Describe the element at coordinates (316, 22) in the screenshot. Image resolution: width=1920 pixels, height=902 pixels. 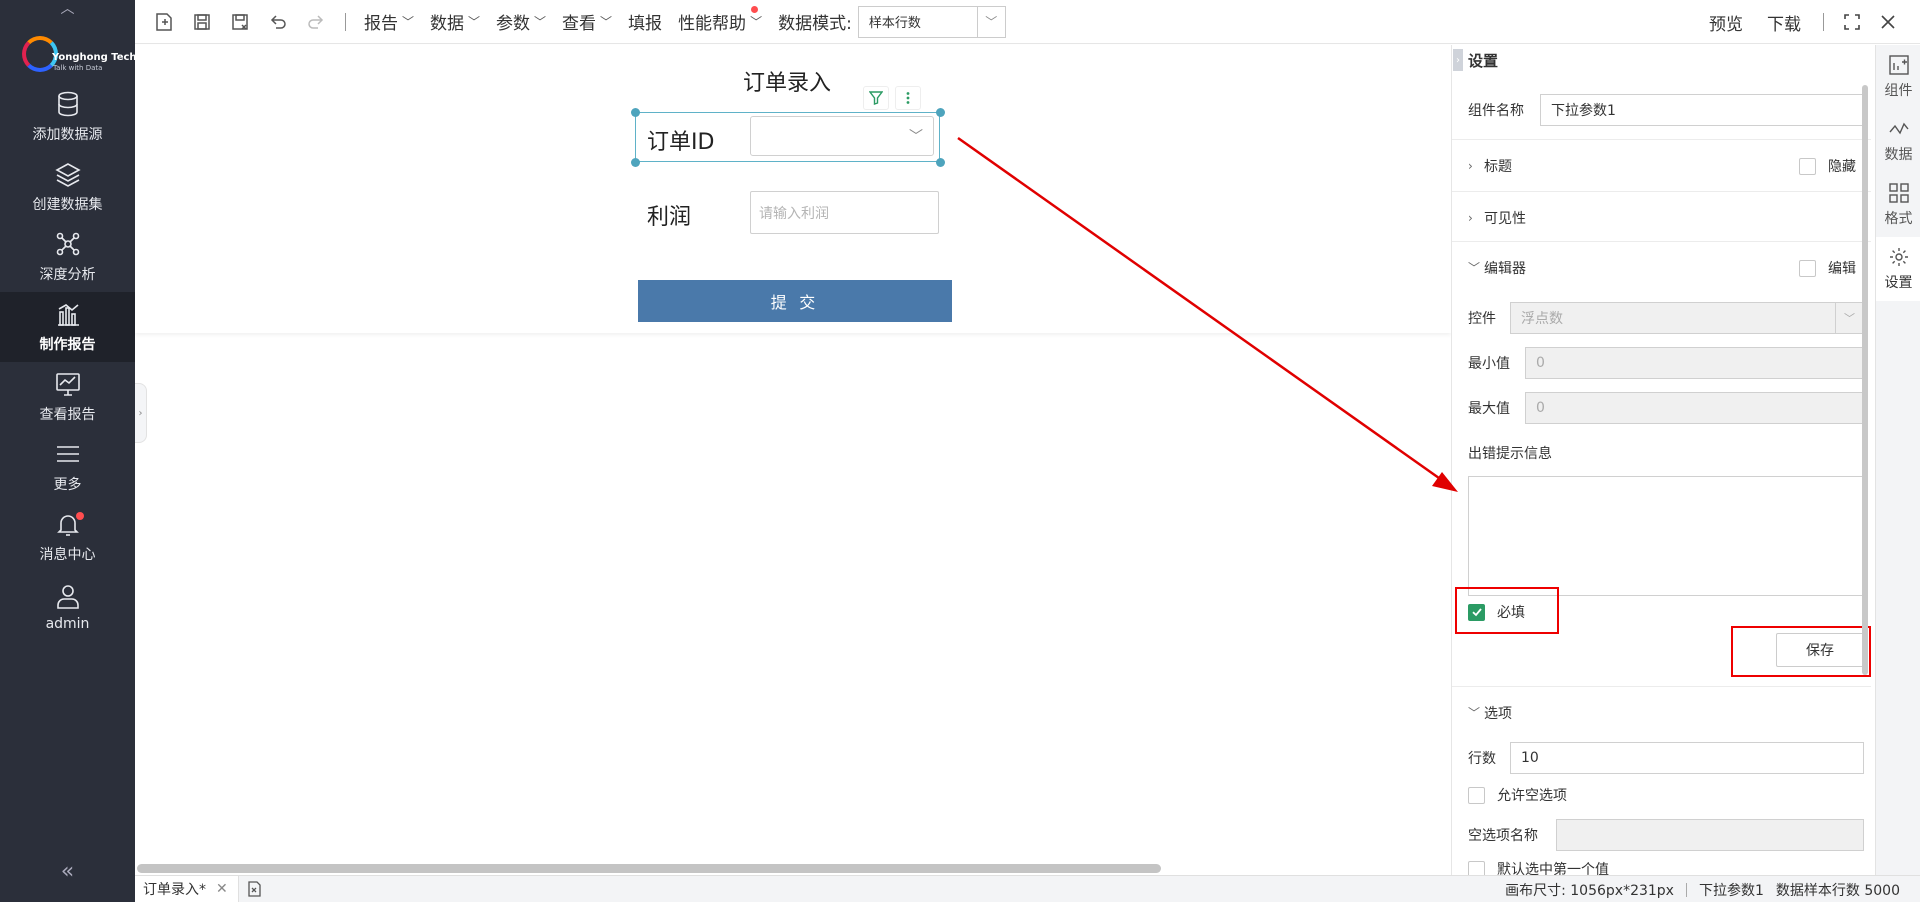
I see `redo-icon` at that location.